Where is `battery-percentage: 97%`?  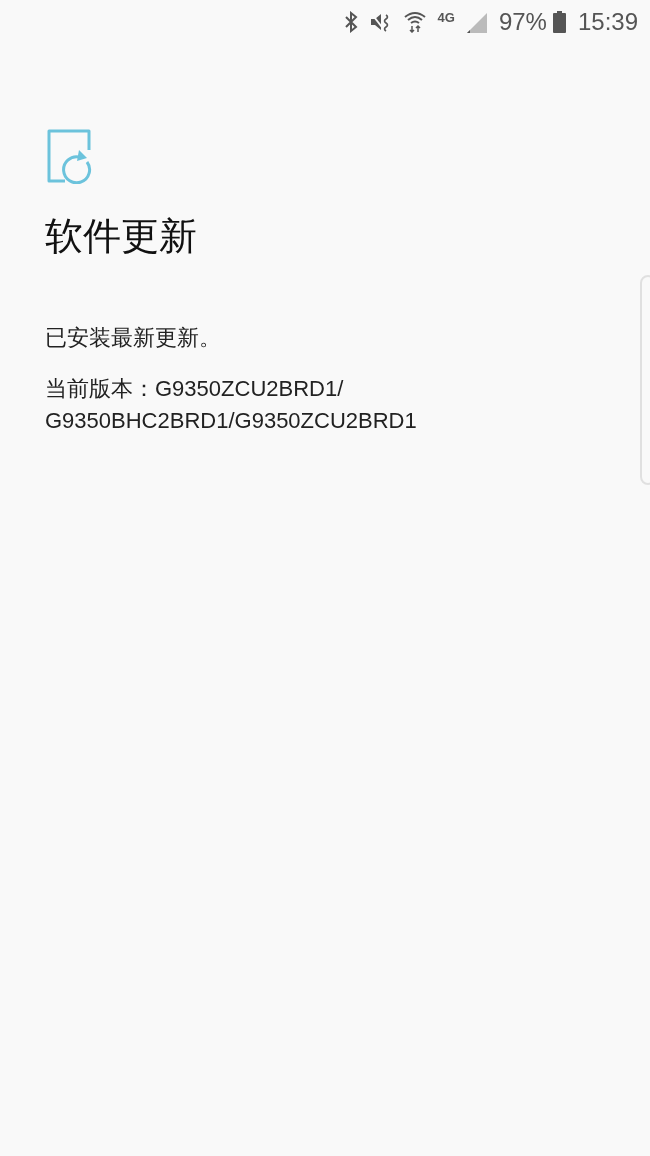 battery-percentage: 97% is located at coordinates (522, 22).